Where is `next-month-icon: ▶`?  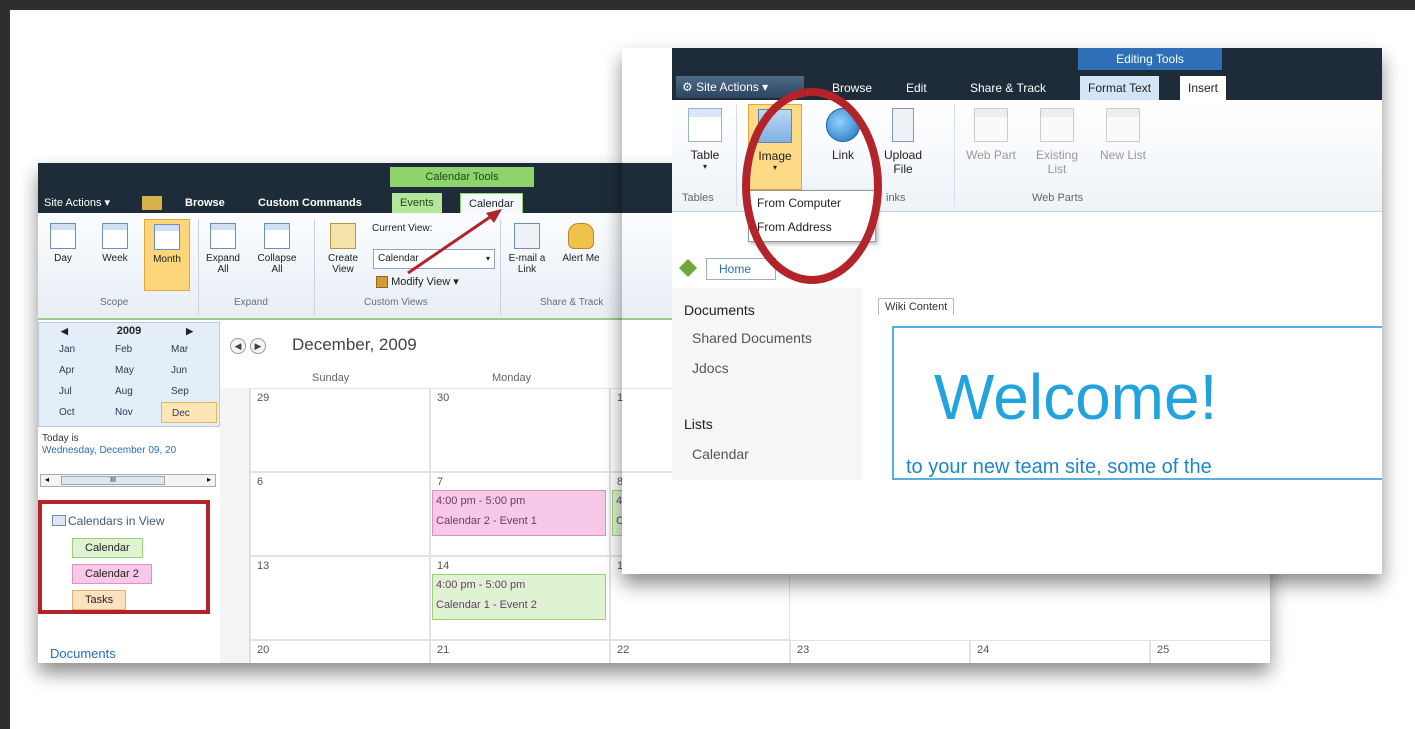
next-month-icon: ▶ is located at coordinates (258, 346).